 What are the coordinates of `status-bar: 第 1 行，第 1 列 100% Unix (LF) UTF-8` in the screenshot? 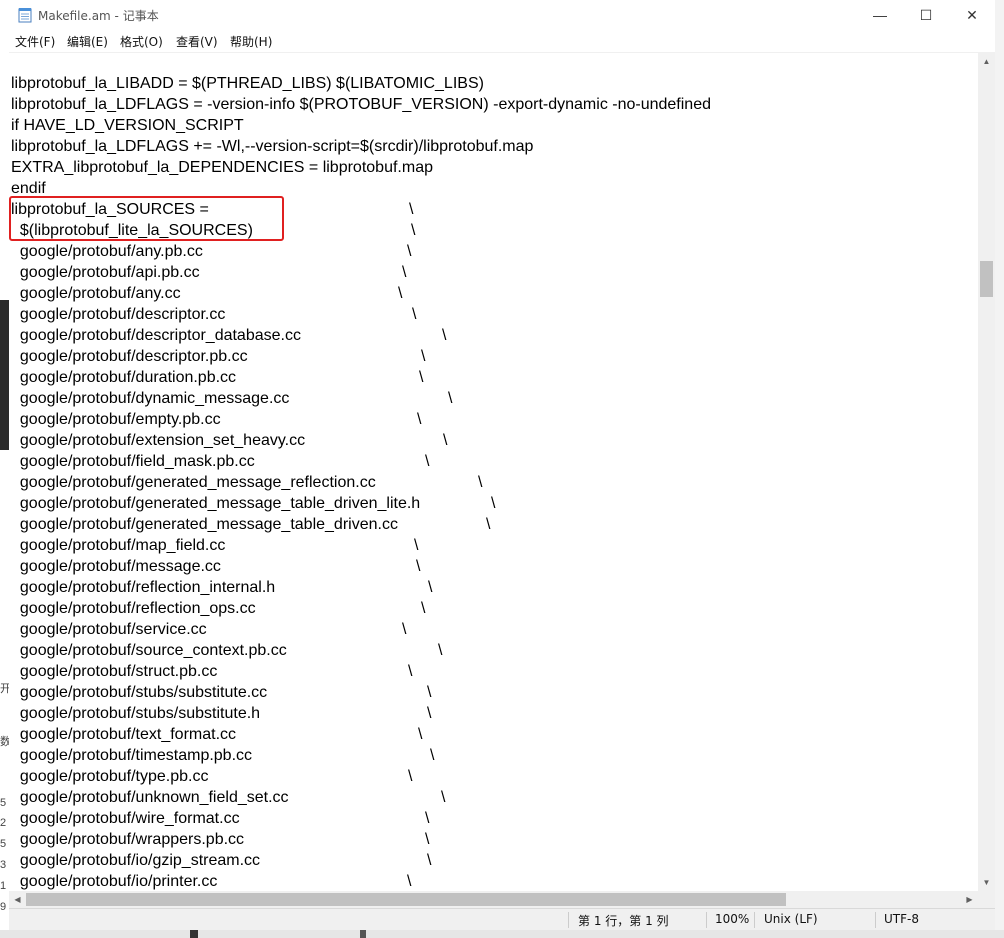 It's located at (502, 919).